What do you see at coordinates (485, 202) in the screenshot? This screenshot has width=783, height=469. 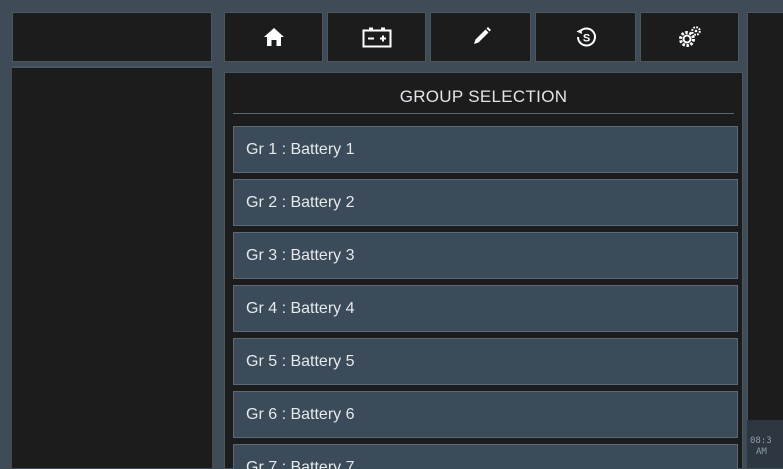 I see `group-item-2: Gr 2 : Battery 2` at bounding box center [485, 202].